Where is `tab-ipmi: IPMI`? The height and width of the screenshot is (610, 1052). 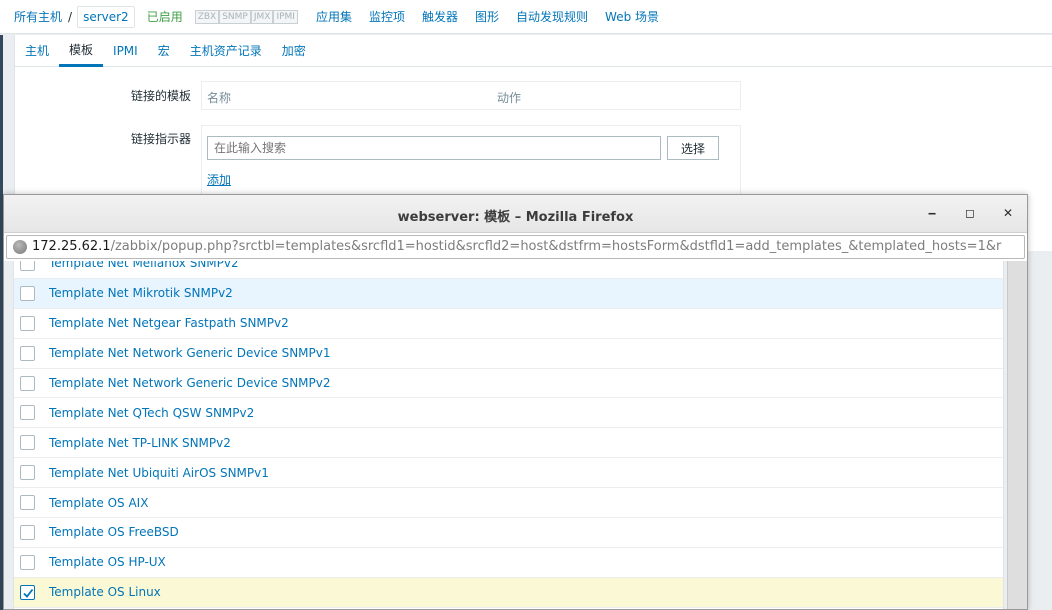
tab-ipmi: IPMI is located at coordinates (125, 50).